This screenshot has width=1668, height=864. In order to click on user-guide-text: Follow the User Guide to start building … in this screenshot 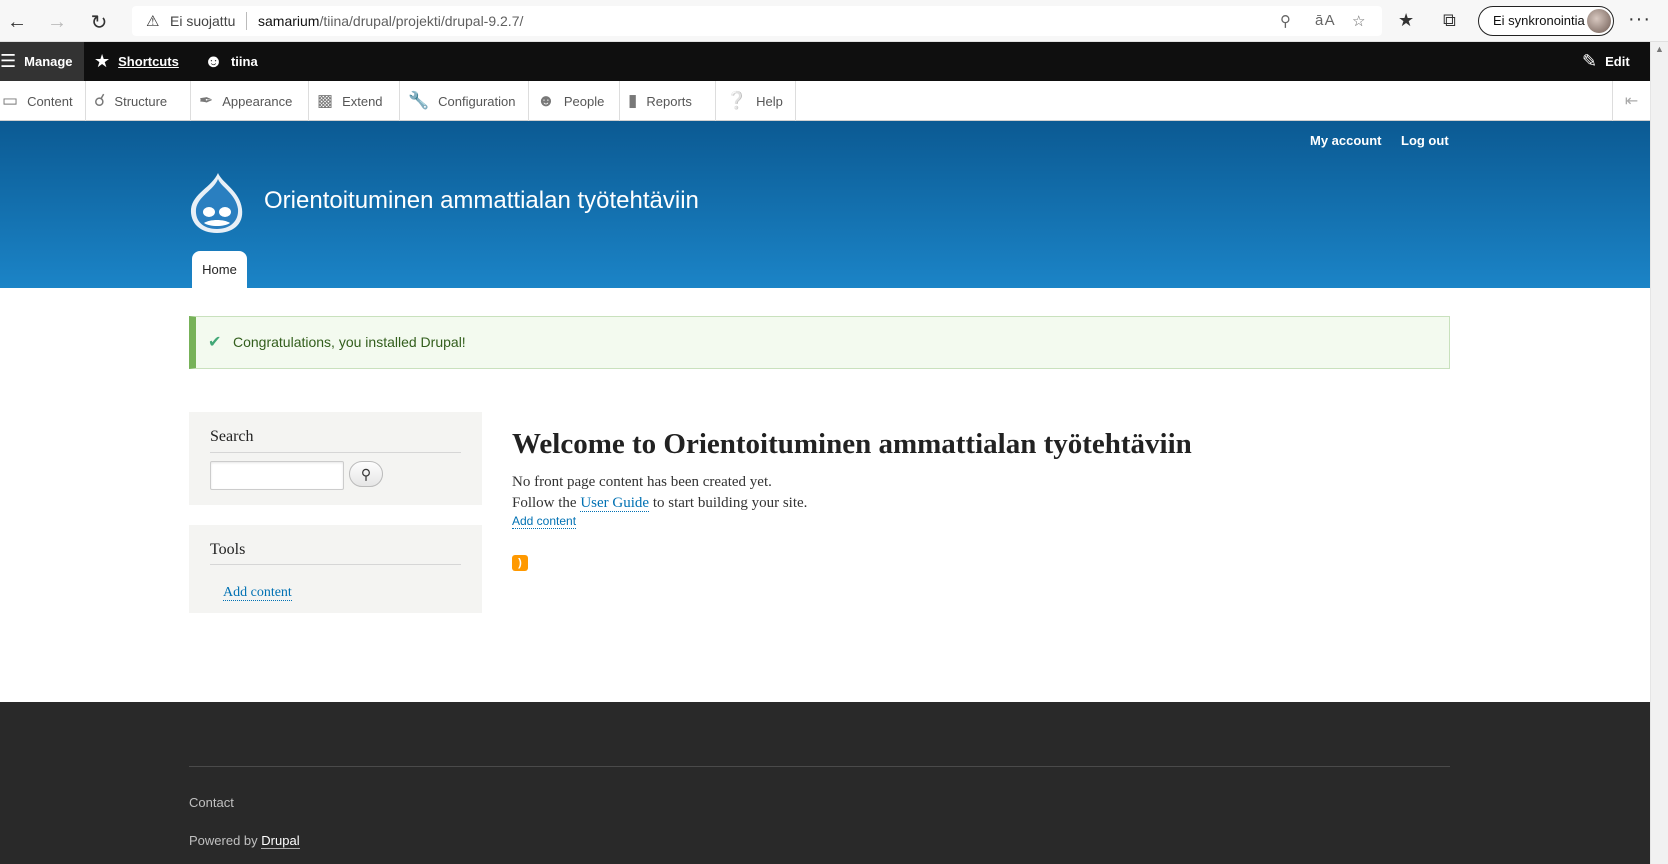, I will do `click(659, 503)`.